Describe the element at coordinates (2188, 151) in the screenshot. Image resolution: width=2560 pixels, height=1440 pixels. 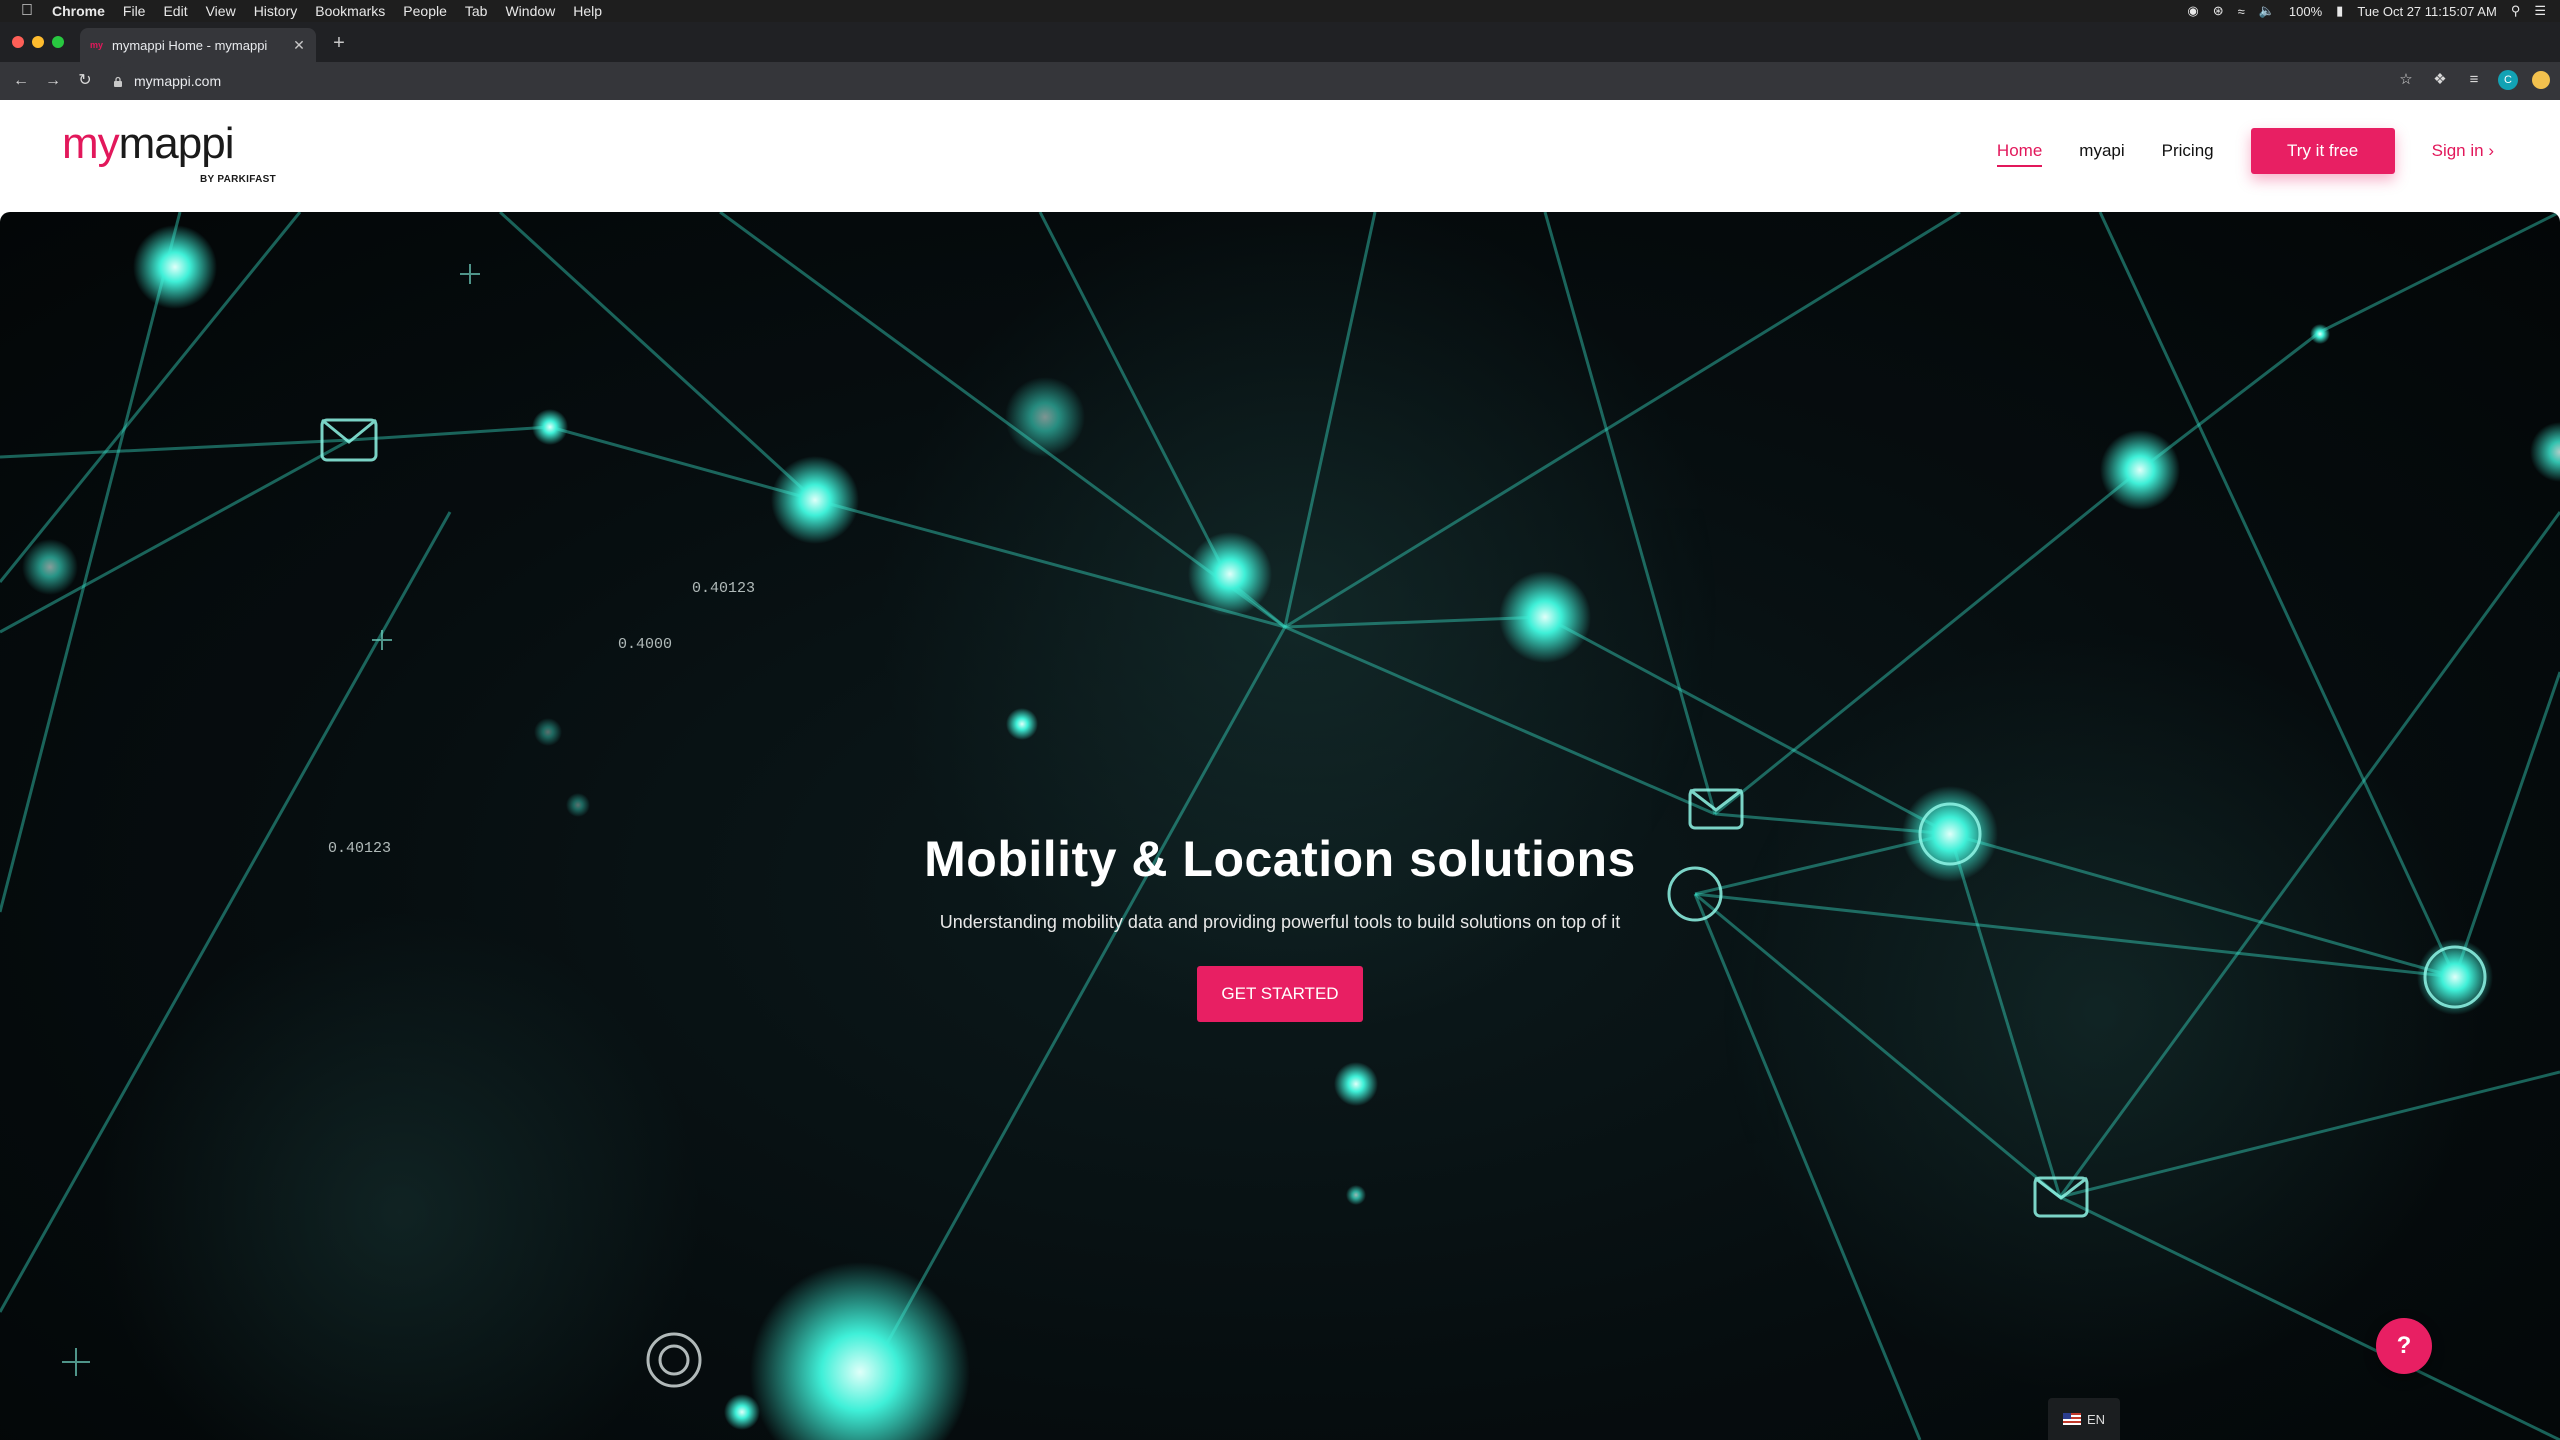
I see `nav-pricing: Pricing` at that location.